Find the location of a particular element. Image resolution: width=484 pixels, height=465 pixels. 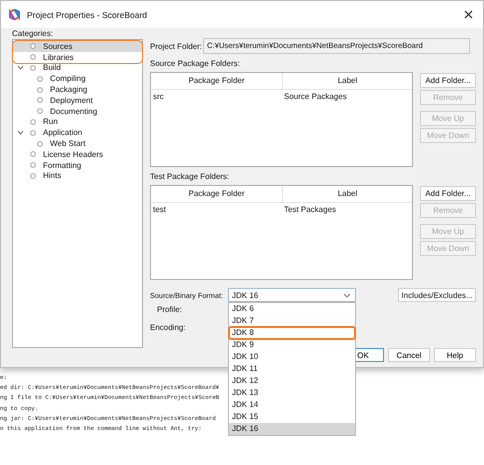

tree-item: Compiling is located at coordinates (77, 78).